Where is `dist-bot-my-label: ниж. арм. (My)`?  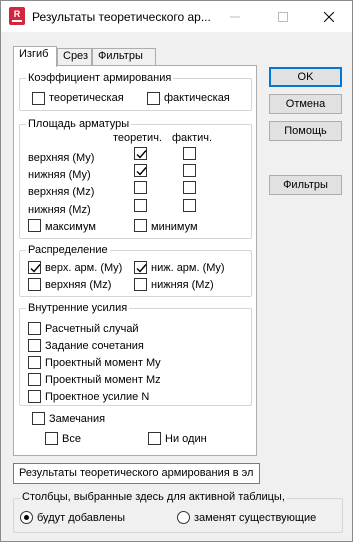
dist-bot-my-label: ниж. арм. (My) is located at coordinates (188, 268).